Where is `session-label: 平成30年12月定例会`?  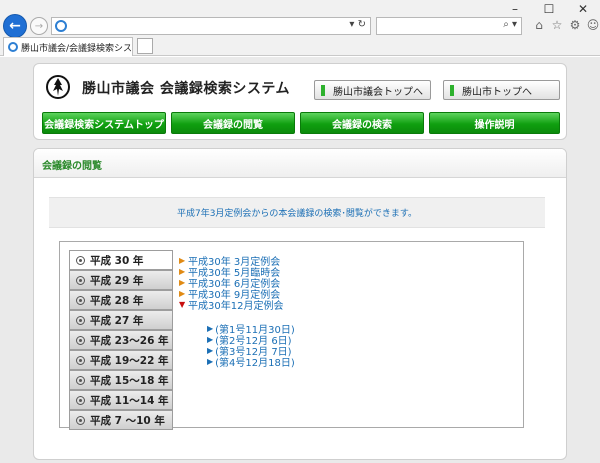
session-label: 平成30年12月定例会 is located at coordinates (236, 306).